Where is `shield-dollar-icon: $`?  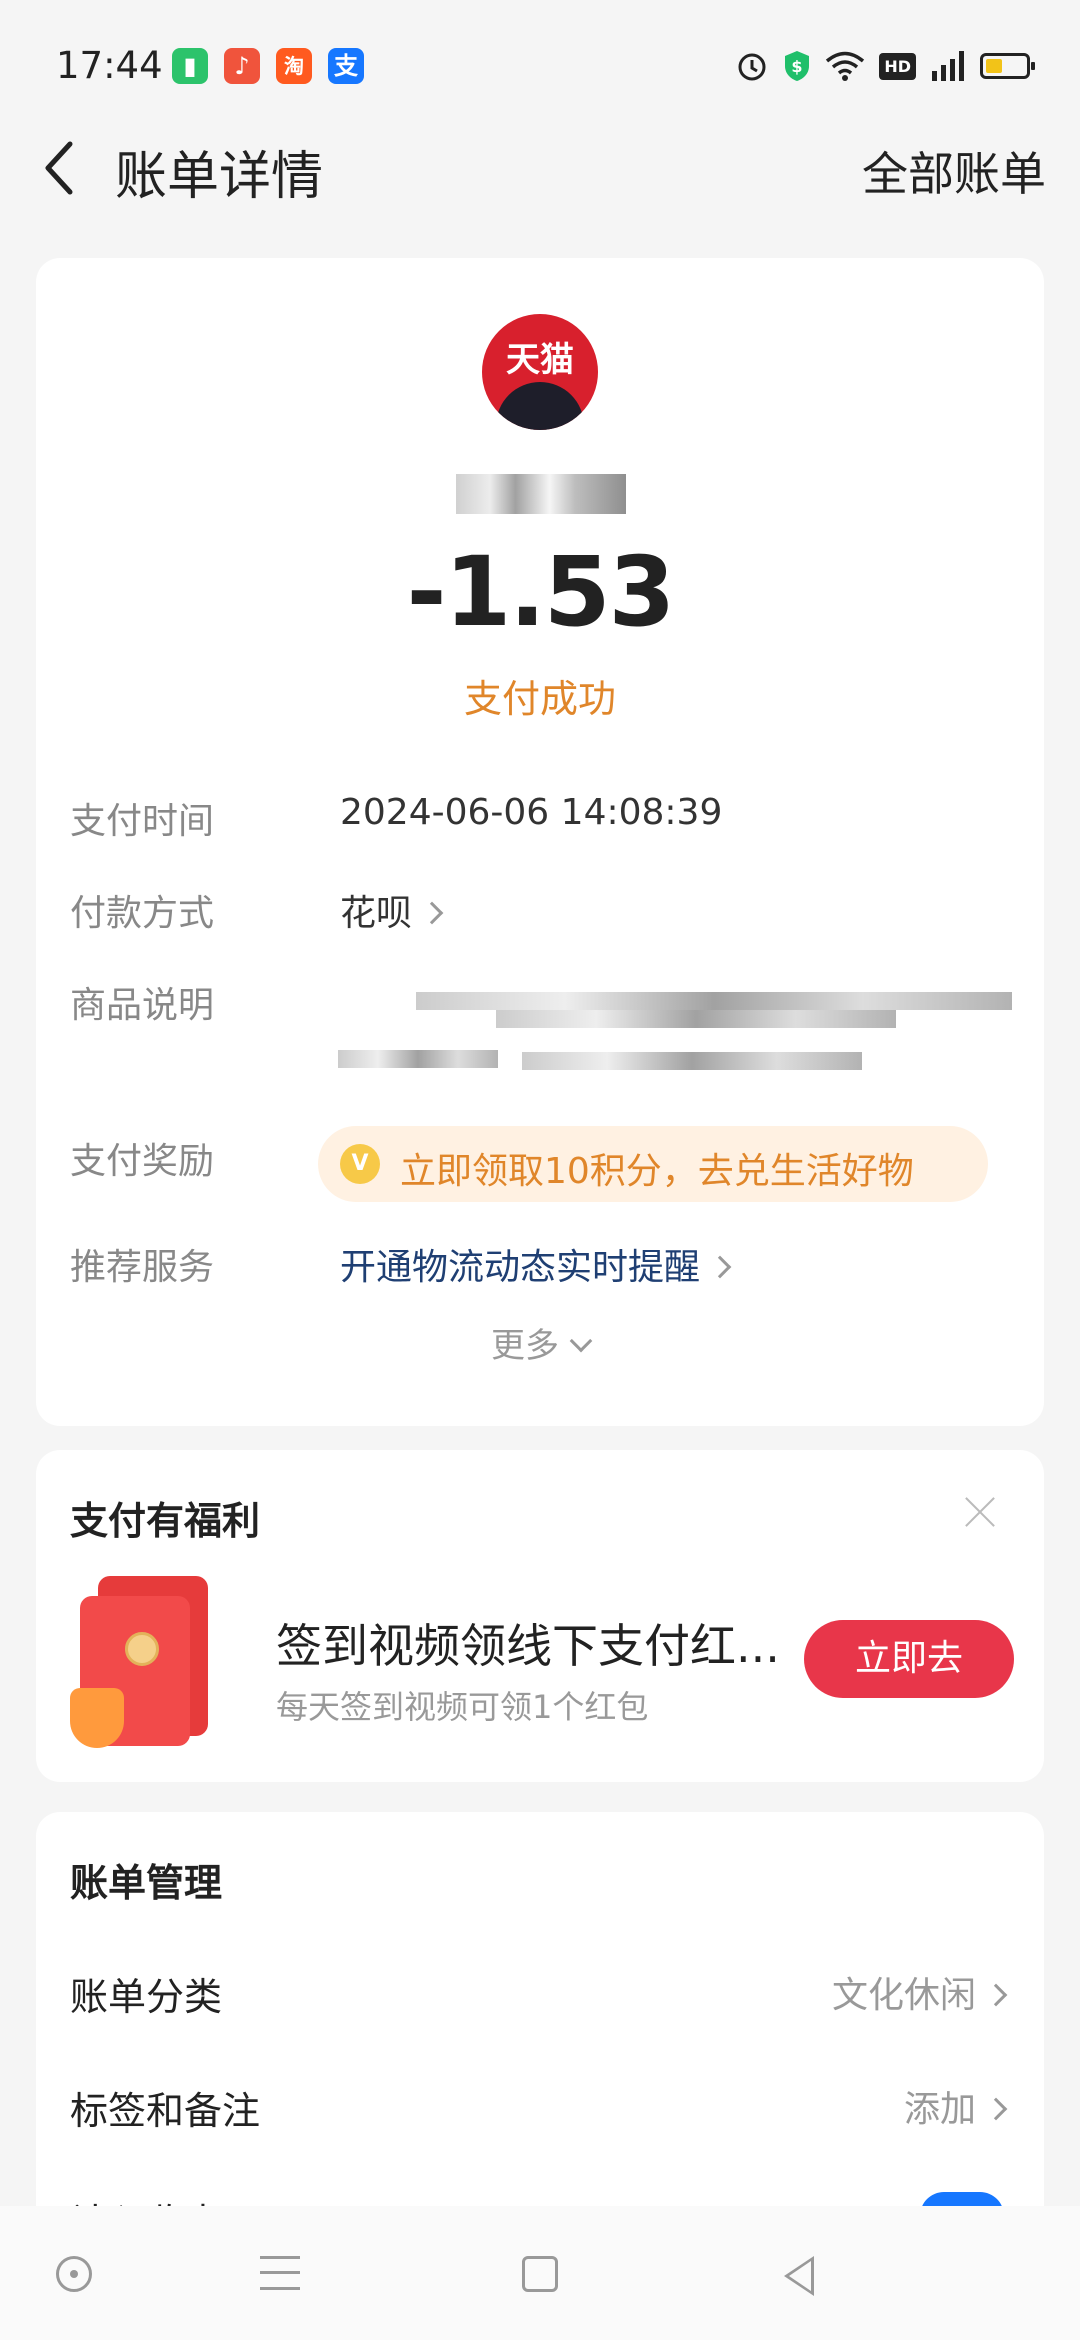
shield-dollar-icon: $ is located at coordinates (797, 66).